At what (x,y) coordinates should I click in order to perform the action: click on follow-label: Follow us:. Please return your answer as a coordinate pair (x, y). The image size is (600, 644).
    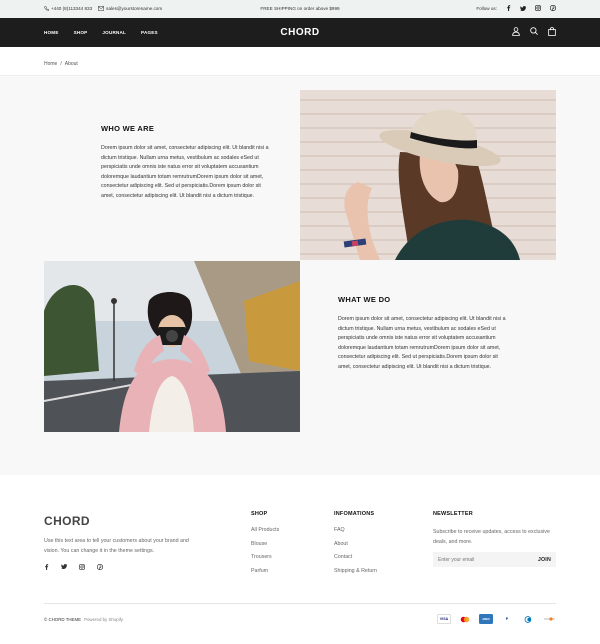
    Looking at the image, I should click on (486, 8).